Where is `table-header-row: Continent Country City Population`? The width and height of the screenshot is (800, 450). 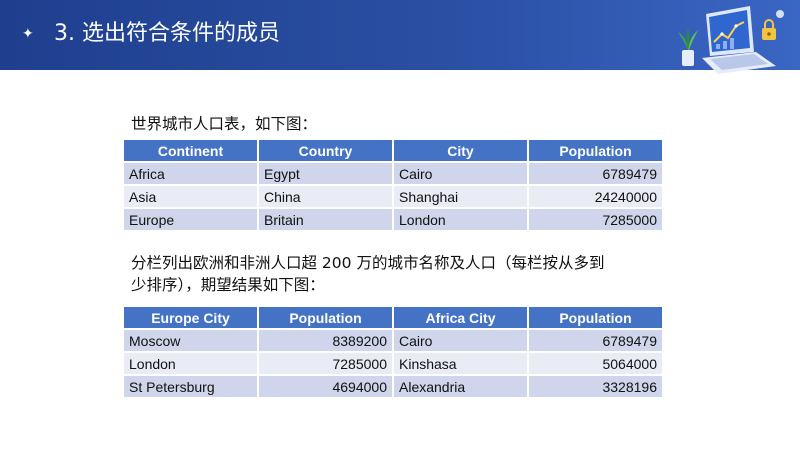 table-header-row: Continent Country City Population is located at coordinates (393, 150).